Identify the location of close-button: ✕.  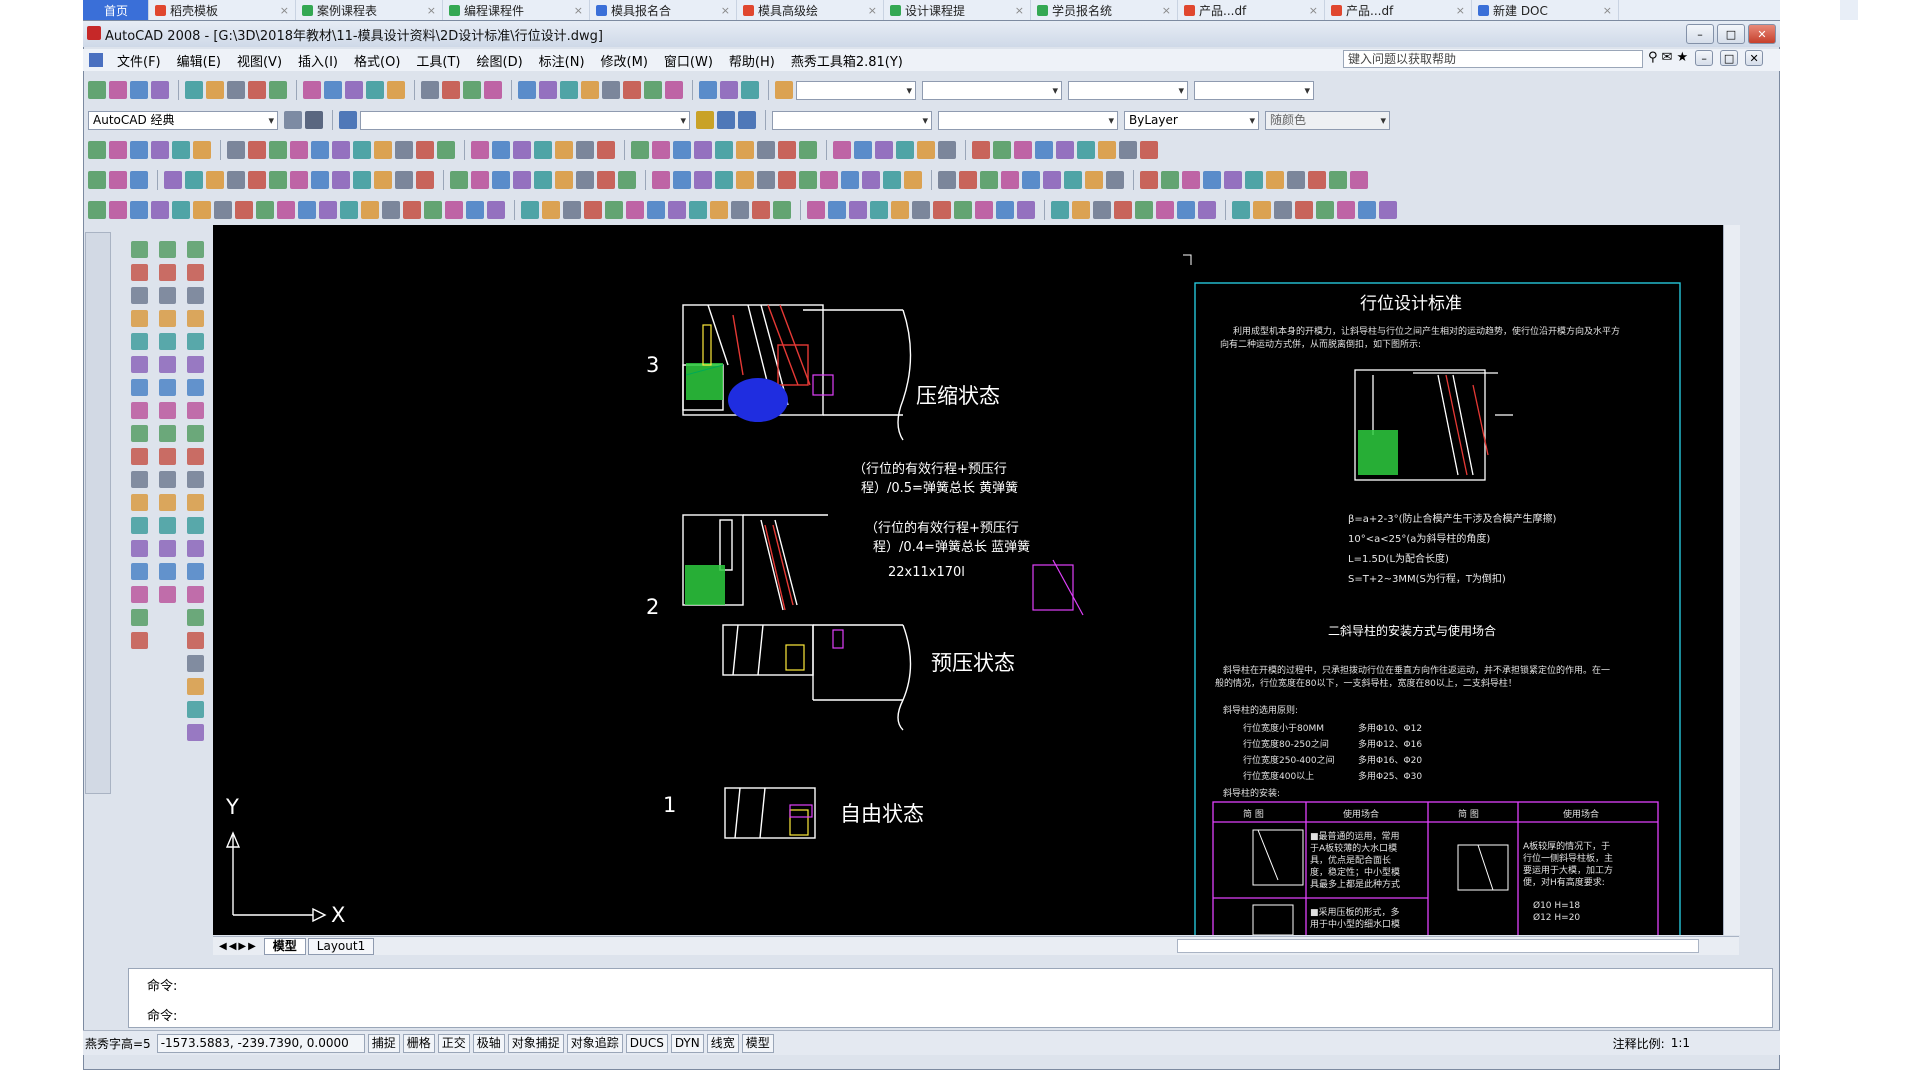
(1762, 34).